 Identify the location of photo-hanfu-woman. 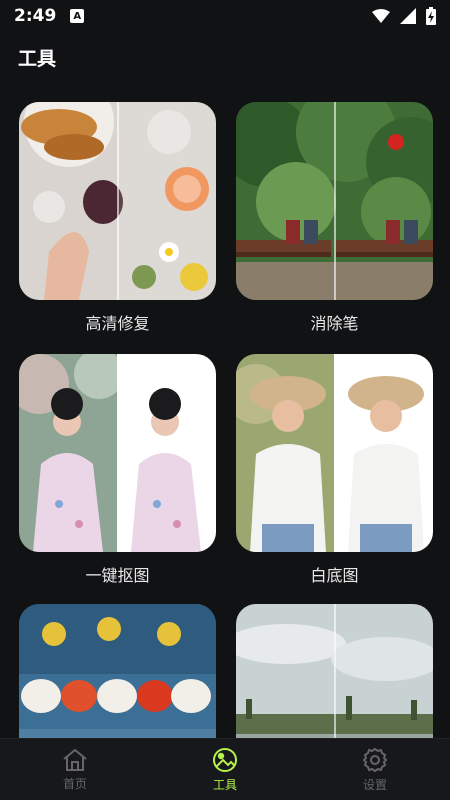
(117, 453).